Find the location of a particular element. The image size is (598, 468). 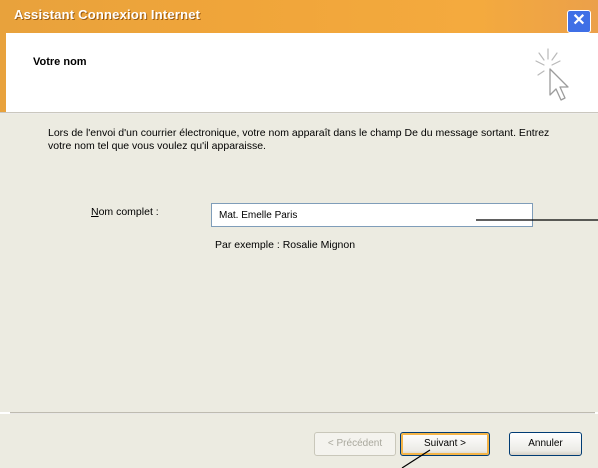

page-title: Votre nom is located at coordinates (60, 62).